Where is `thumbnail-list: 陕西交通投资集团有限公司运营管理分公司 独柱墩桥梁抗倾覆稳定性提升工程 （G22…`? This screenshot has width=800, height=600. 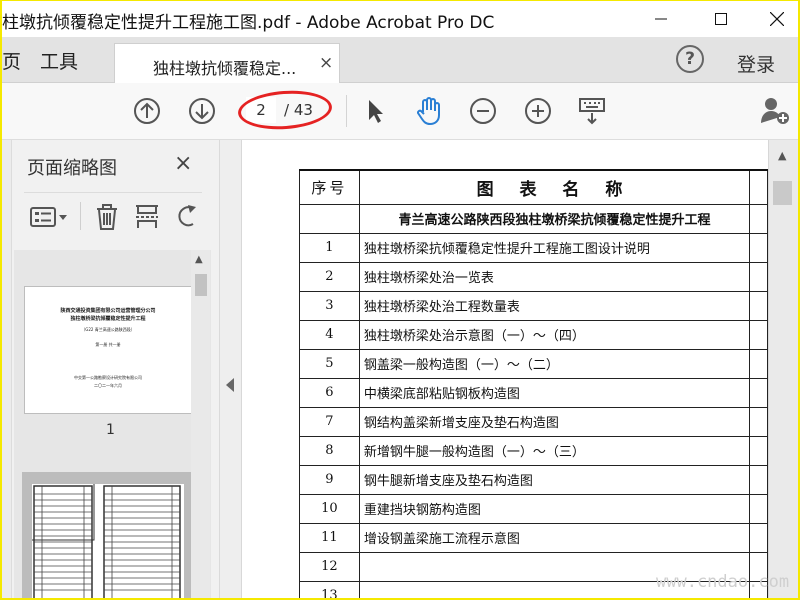 thumbnail-list: 陕西交通投资集团有限公司运营管理分公司 独柱墩桥梁抗倾覆稳定性提升工程 （G22… is located at coordinates (112, 424).